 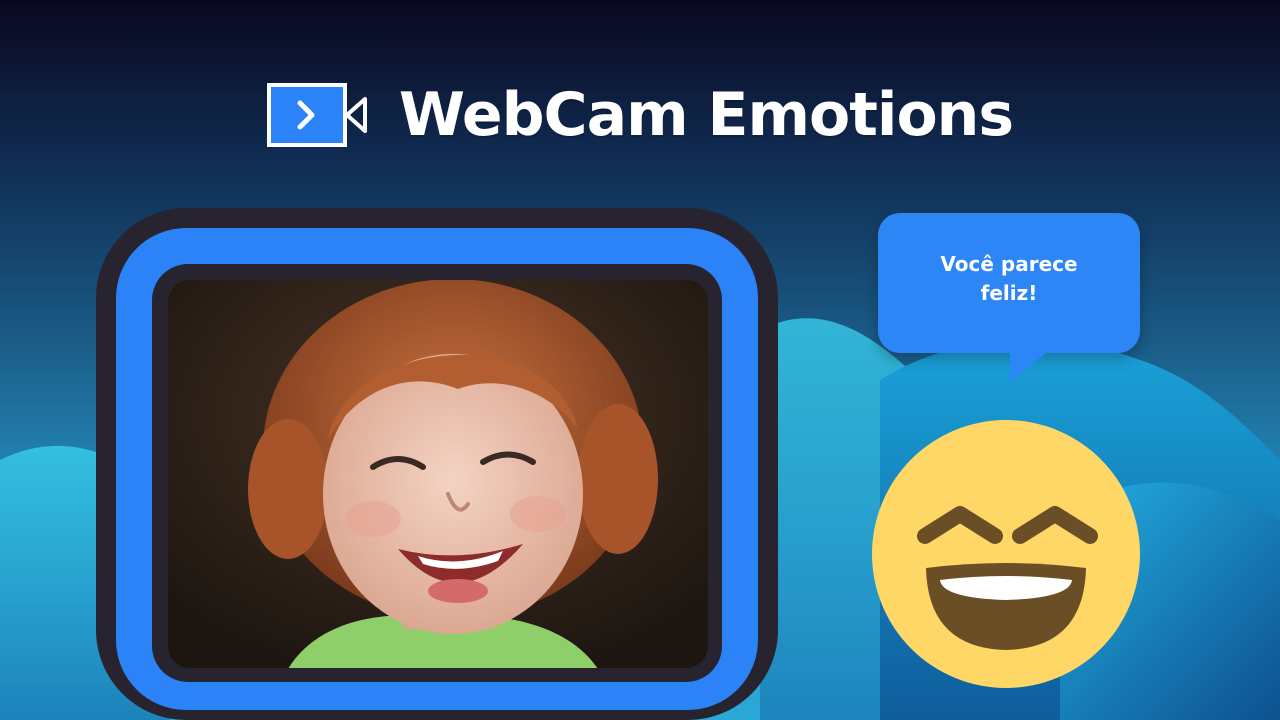 What do you see at coordinates (1006, 554) in the screenshot?
I see `grinning-squinting-face-icon` at bounding box center [1006, 554].